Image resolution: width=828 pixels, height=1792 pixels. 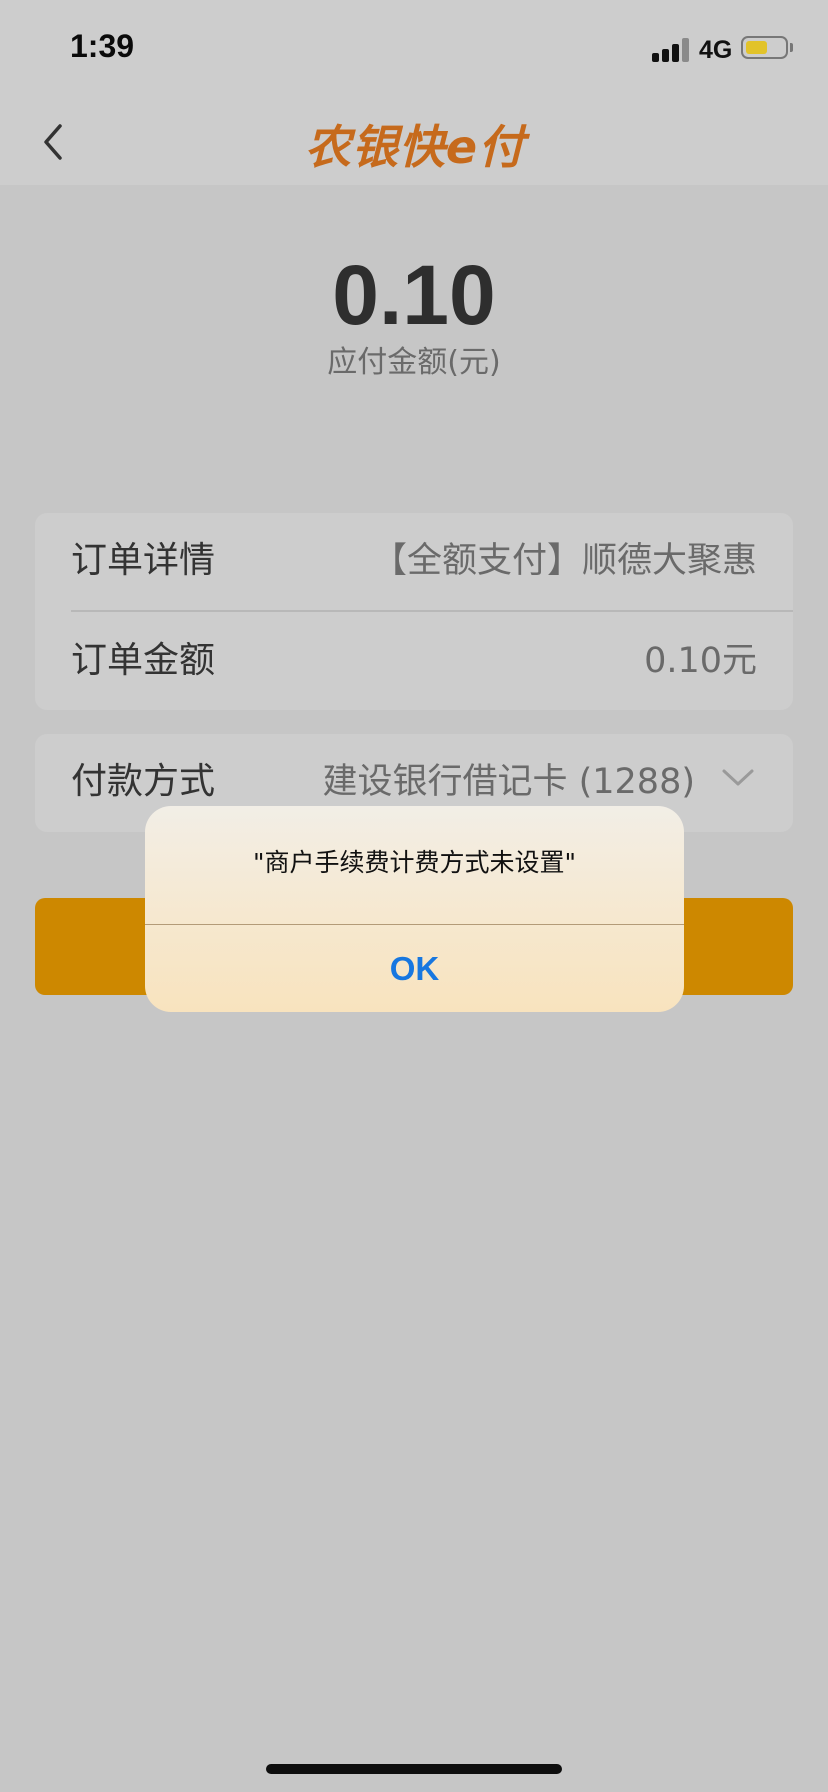 I want to click on order-detail-value: 【全额支付】顺德大聚惠, so click(x=564, y=561).